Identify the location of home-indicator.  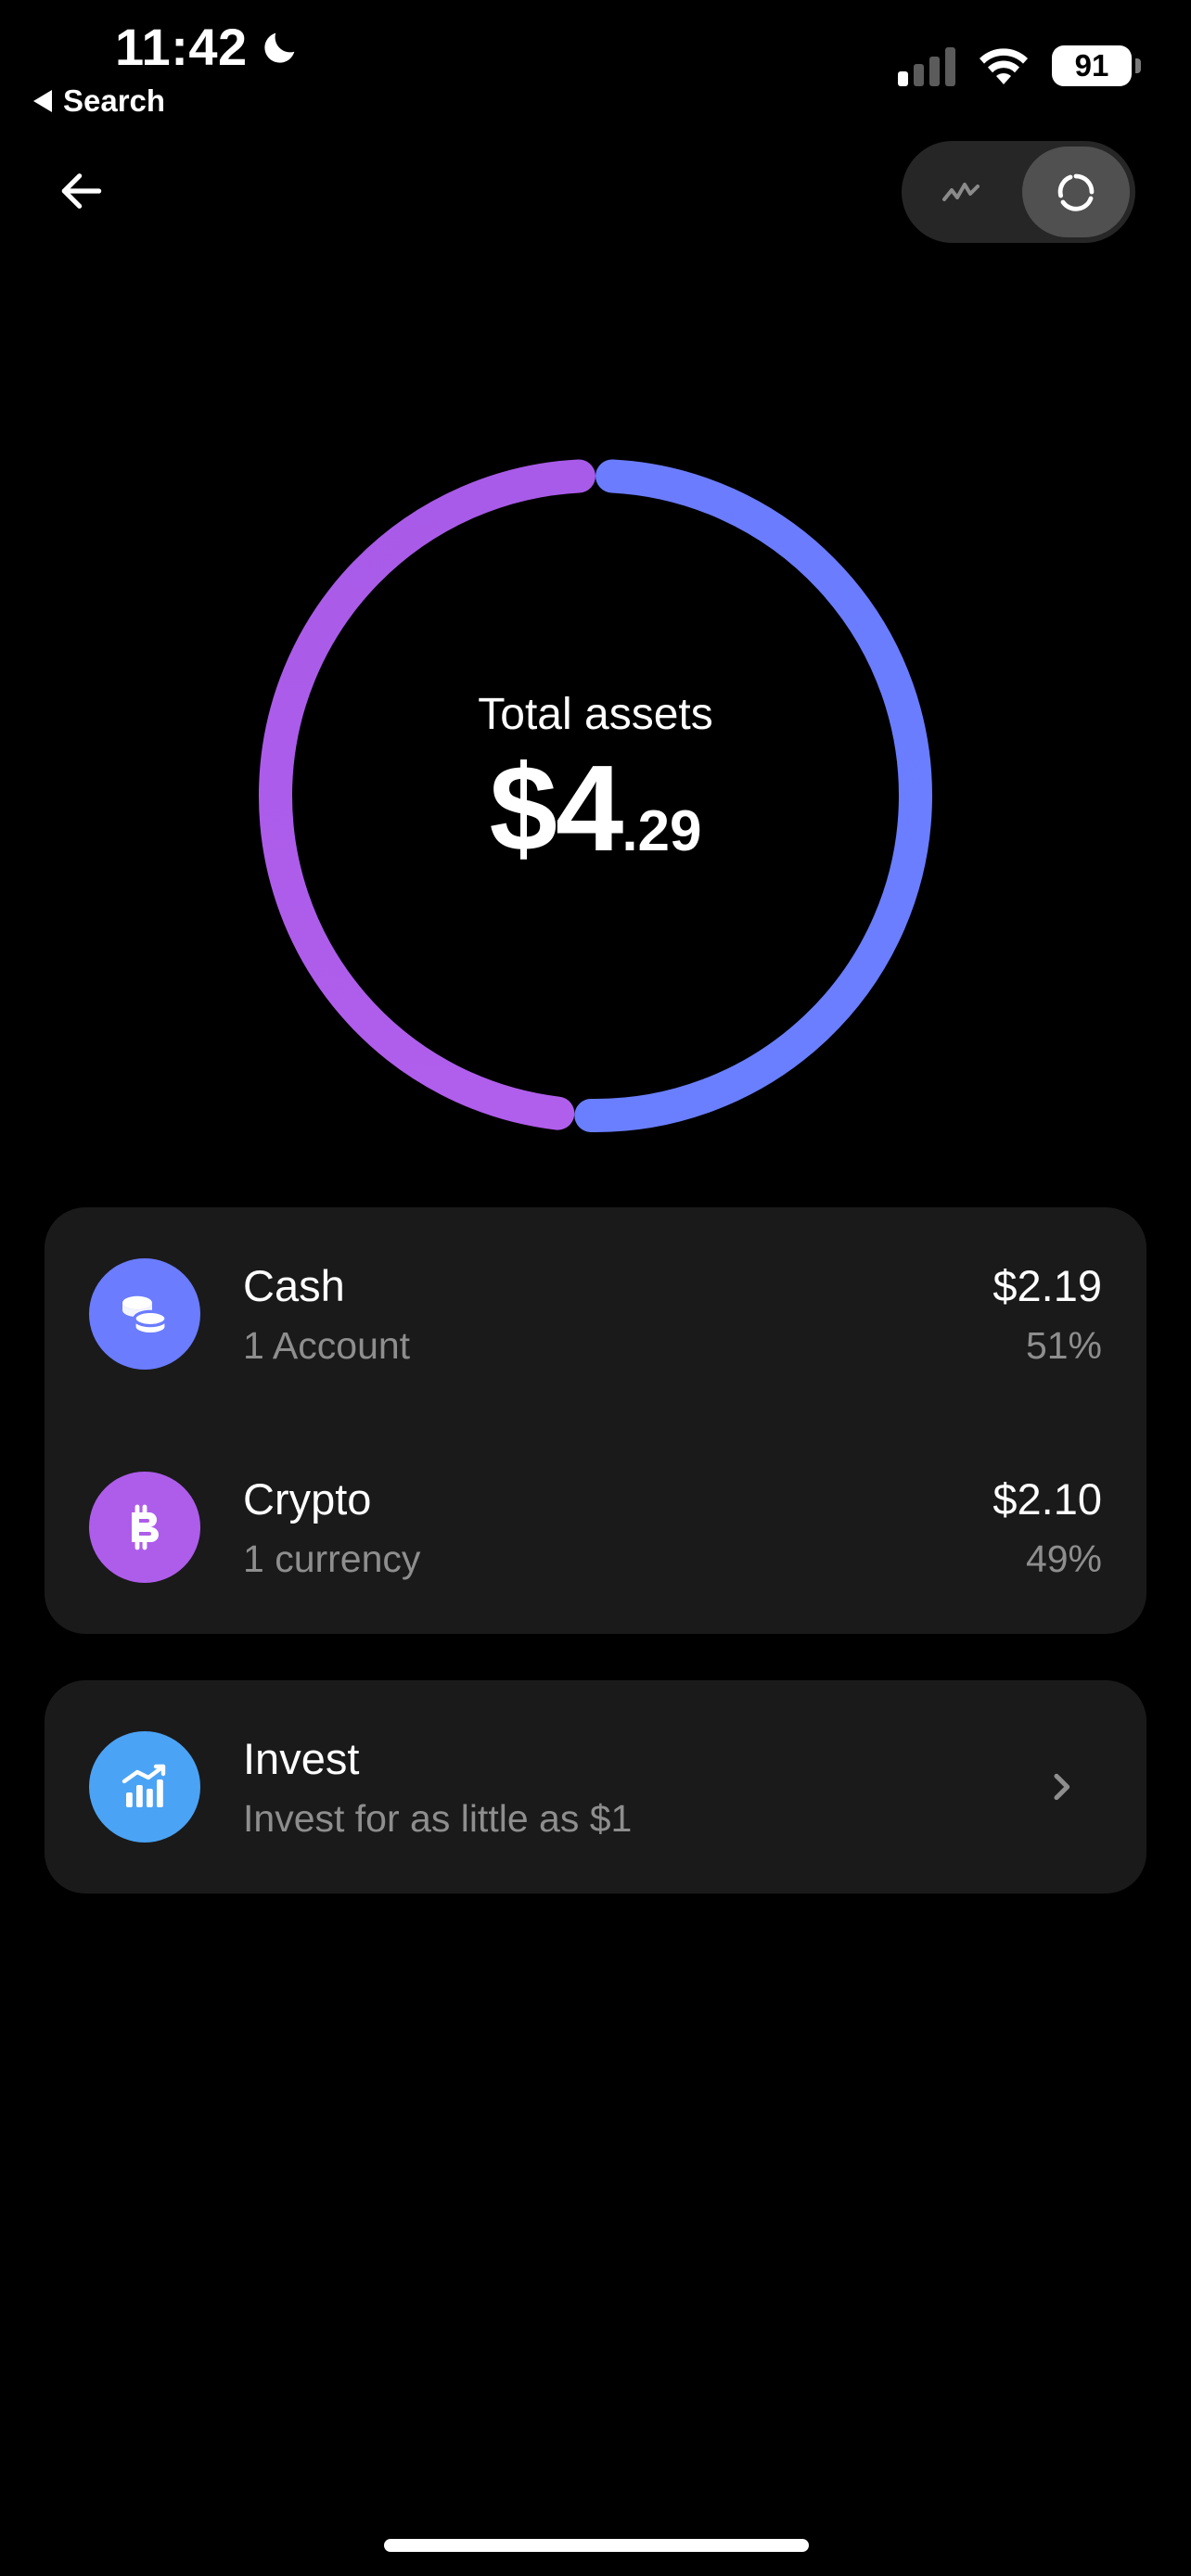
(597, 2545).